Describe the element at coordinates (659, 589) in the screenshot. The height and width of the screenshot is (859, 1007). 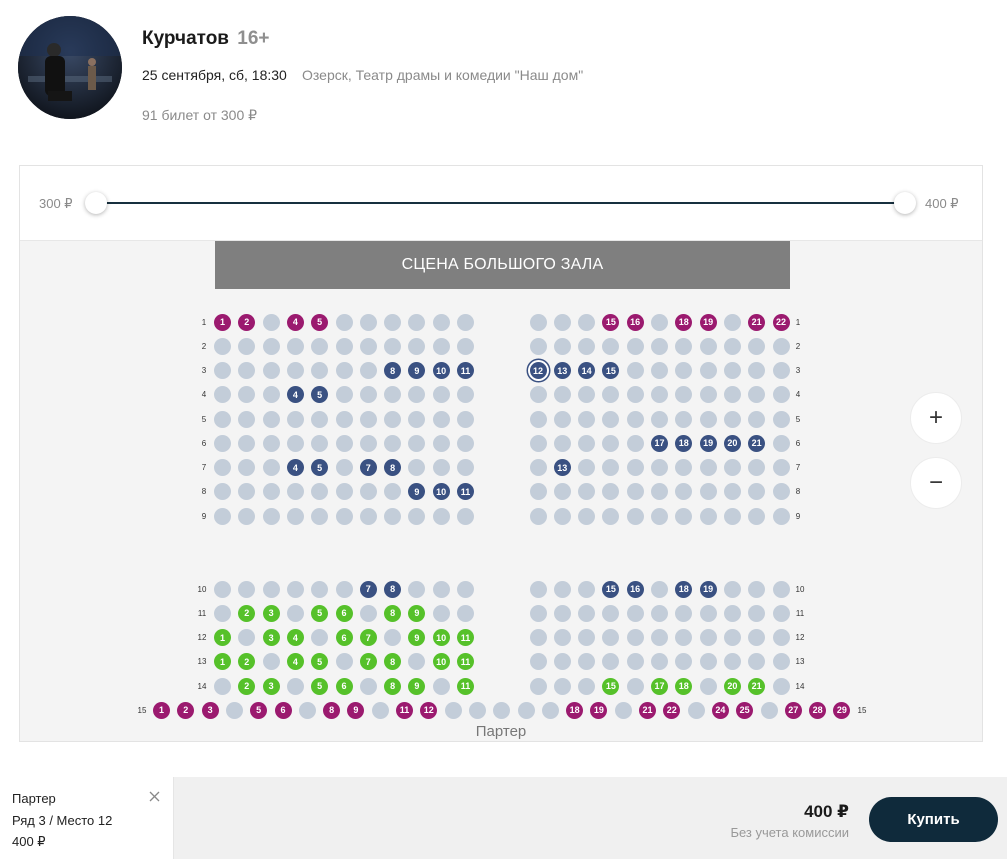
I see `seat-r10-s17` at that location.